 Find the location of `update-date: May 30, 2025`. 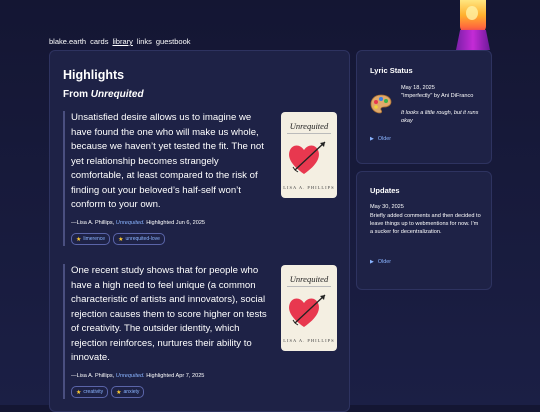

update-date: May 30, 2025 is located at coordinates (387, 207).